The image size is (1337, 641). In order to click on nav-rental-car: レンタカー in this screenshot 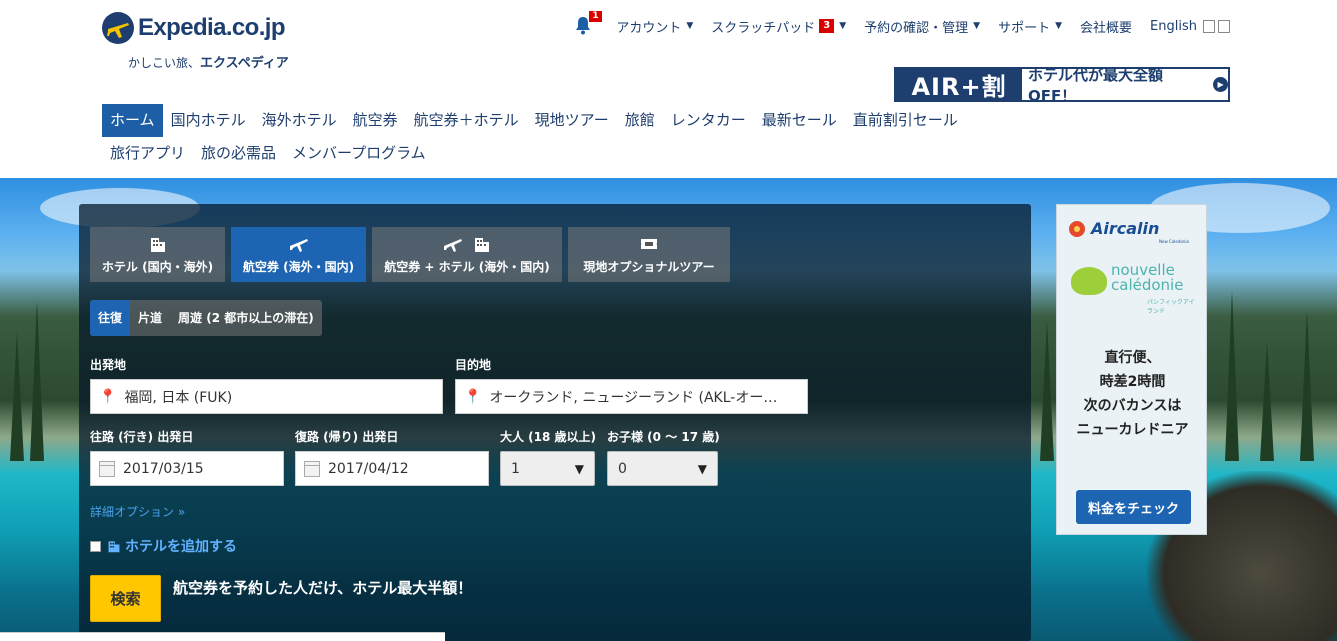, I will do `click(708, 120)`.